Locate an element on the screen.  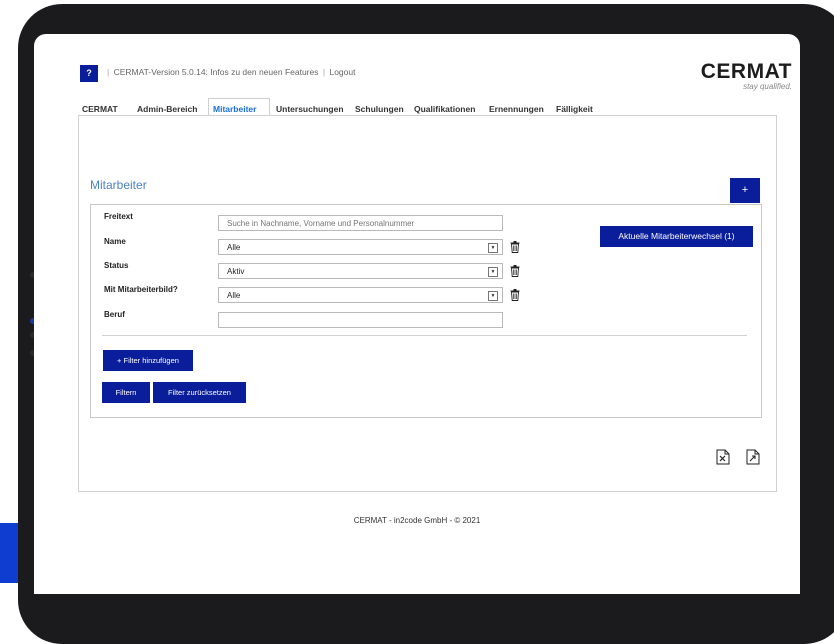
freitext-label: Freitext is located at coordinates (118, 216).